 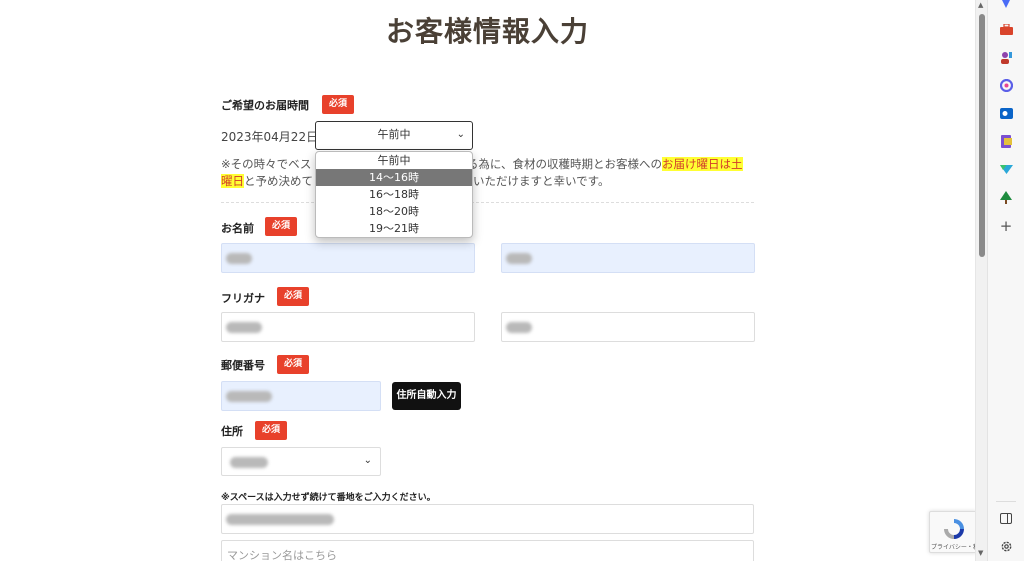 What do you see at coordinates (1006, 29) in the screenshot?
I see `toolbox-icon` at bounding box center [1006, 29].